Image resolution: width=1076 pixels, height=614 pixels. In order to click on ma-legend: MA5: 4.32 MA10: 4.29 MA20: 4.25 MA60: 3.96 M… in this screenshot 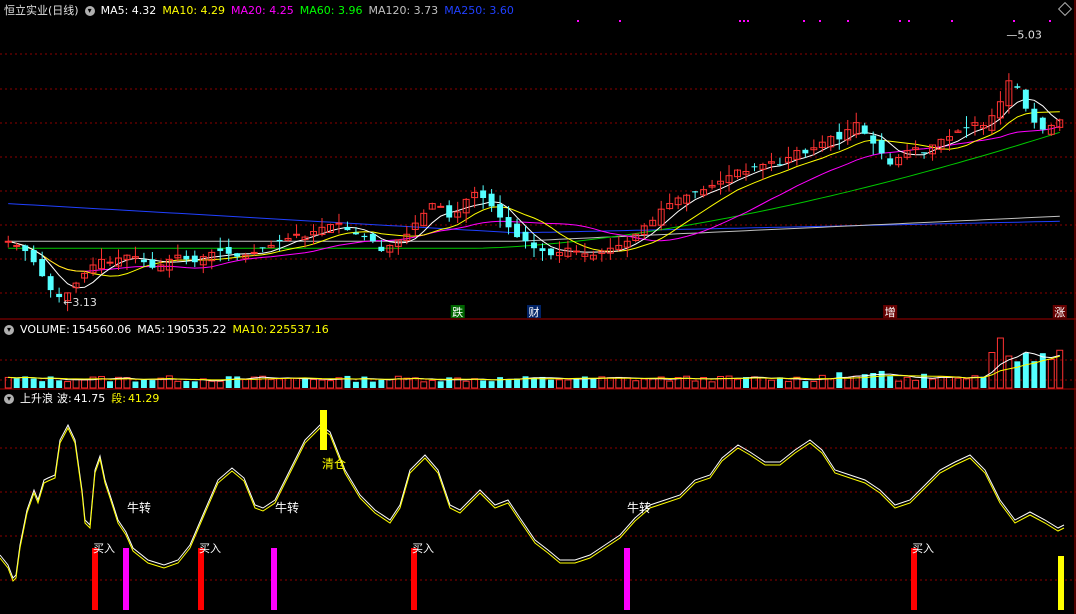, I will do `click(310, 10)`.